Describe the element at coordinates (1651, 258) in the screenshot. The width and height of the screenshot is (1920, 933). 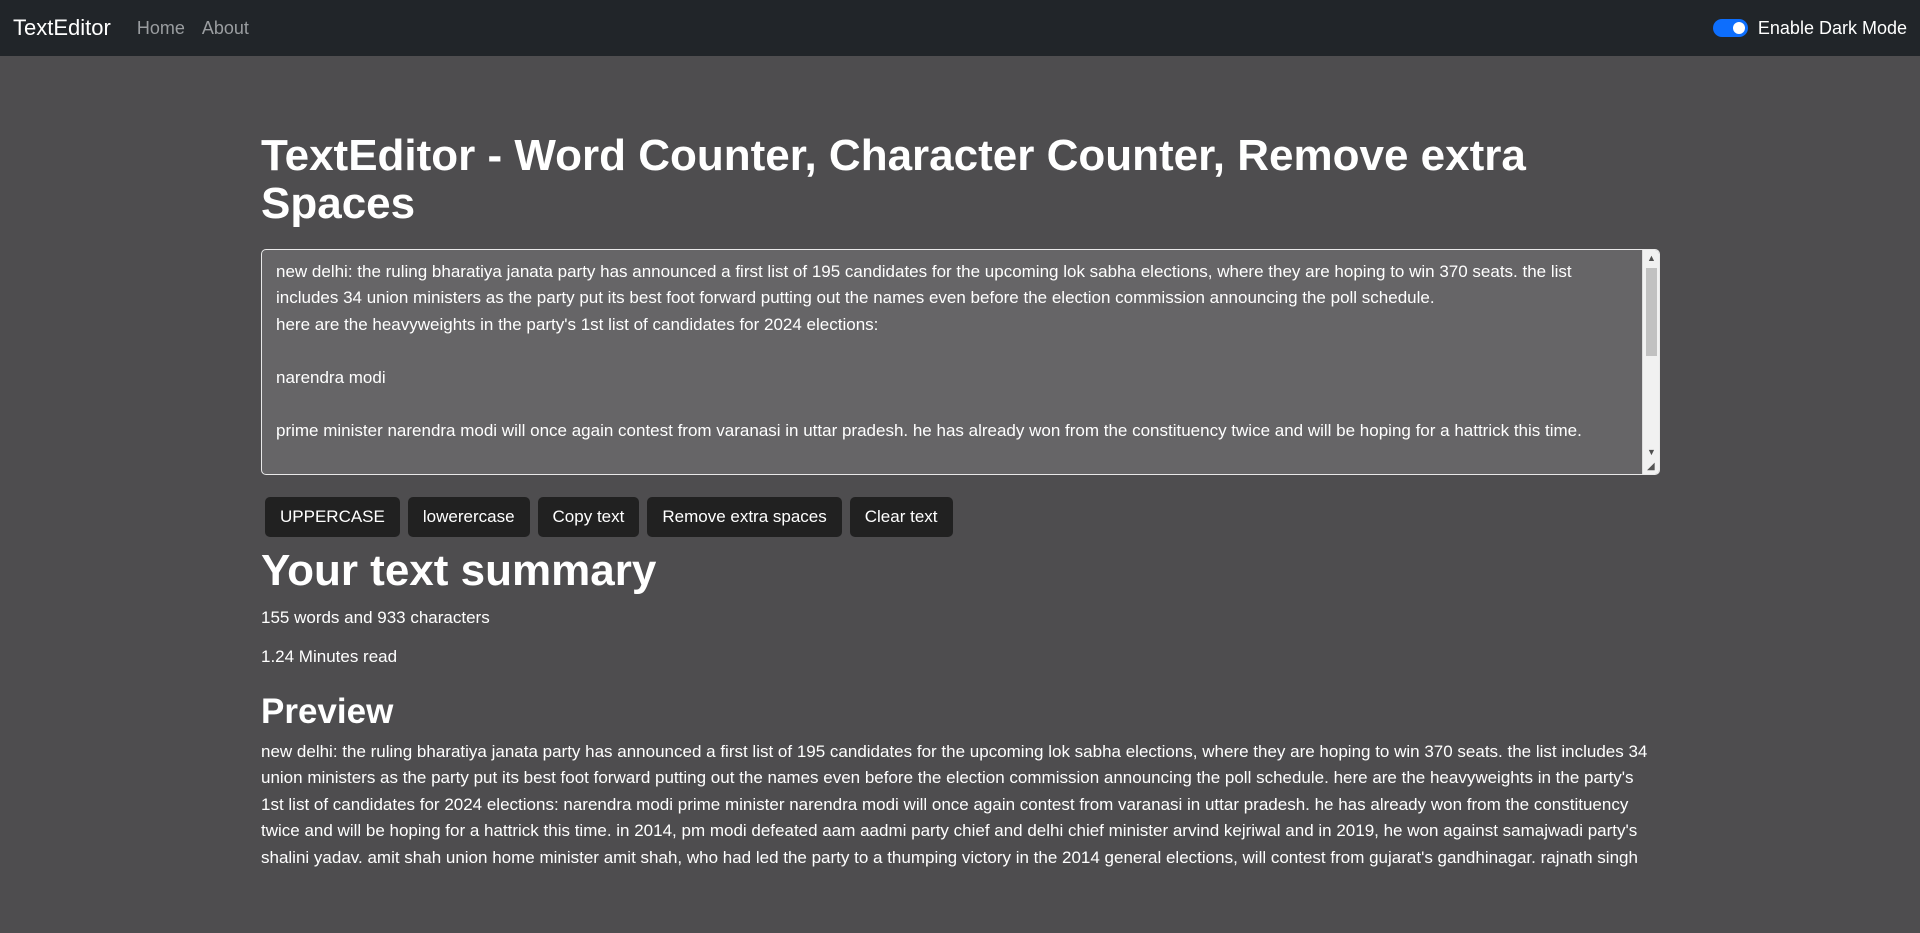
I see `scroll-up-arrow-icon: ▲` at that location.